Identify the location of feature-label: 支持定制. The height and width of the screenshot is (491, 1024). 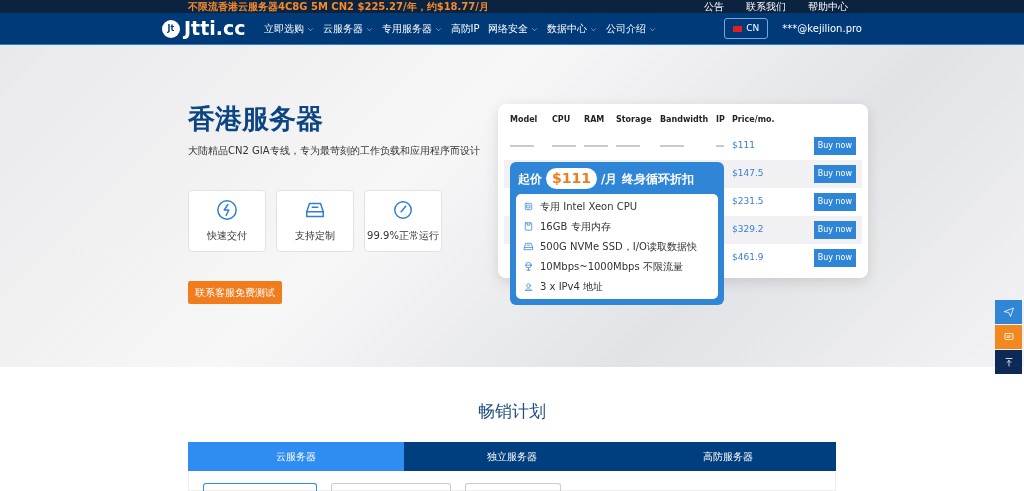
(315, 236).